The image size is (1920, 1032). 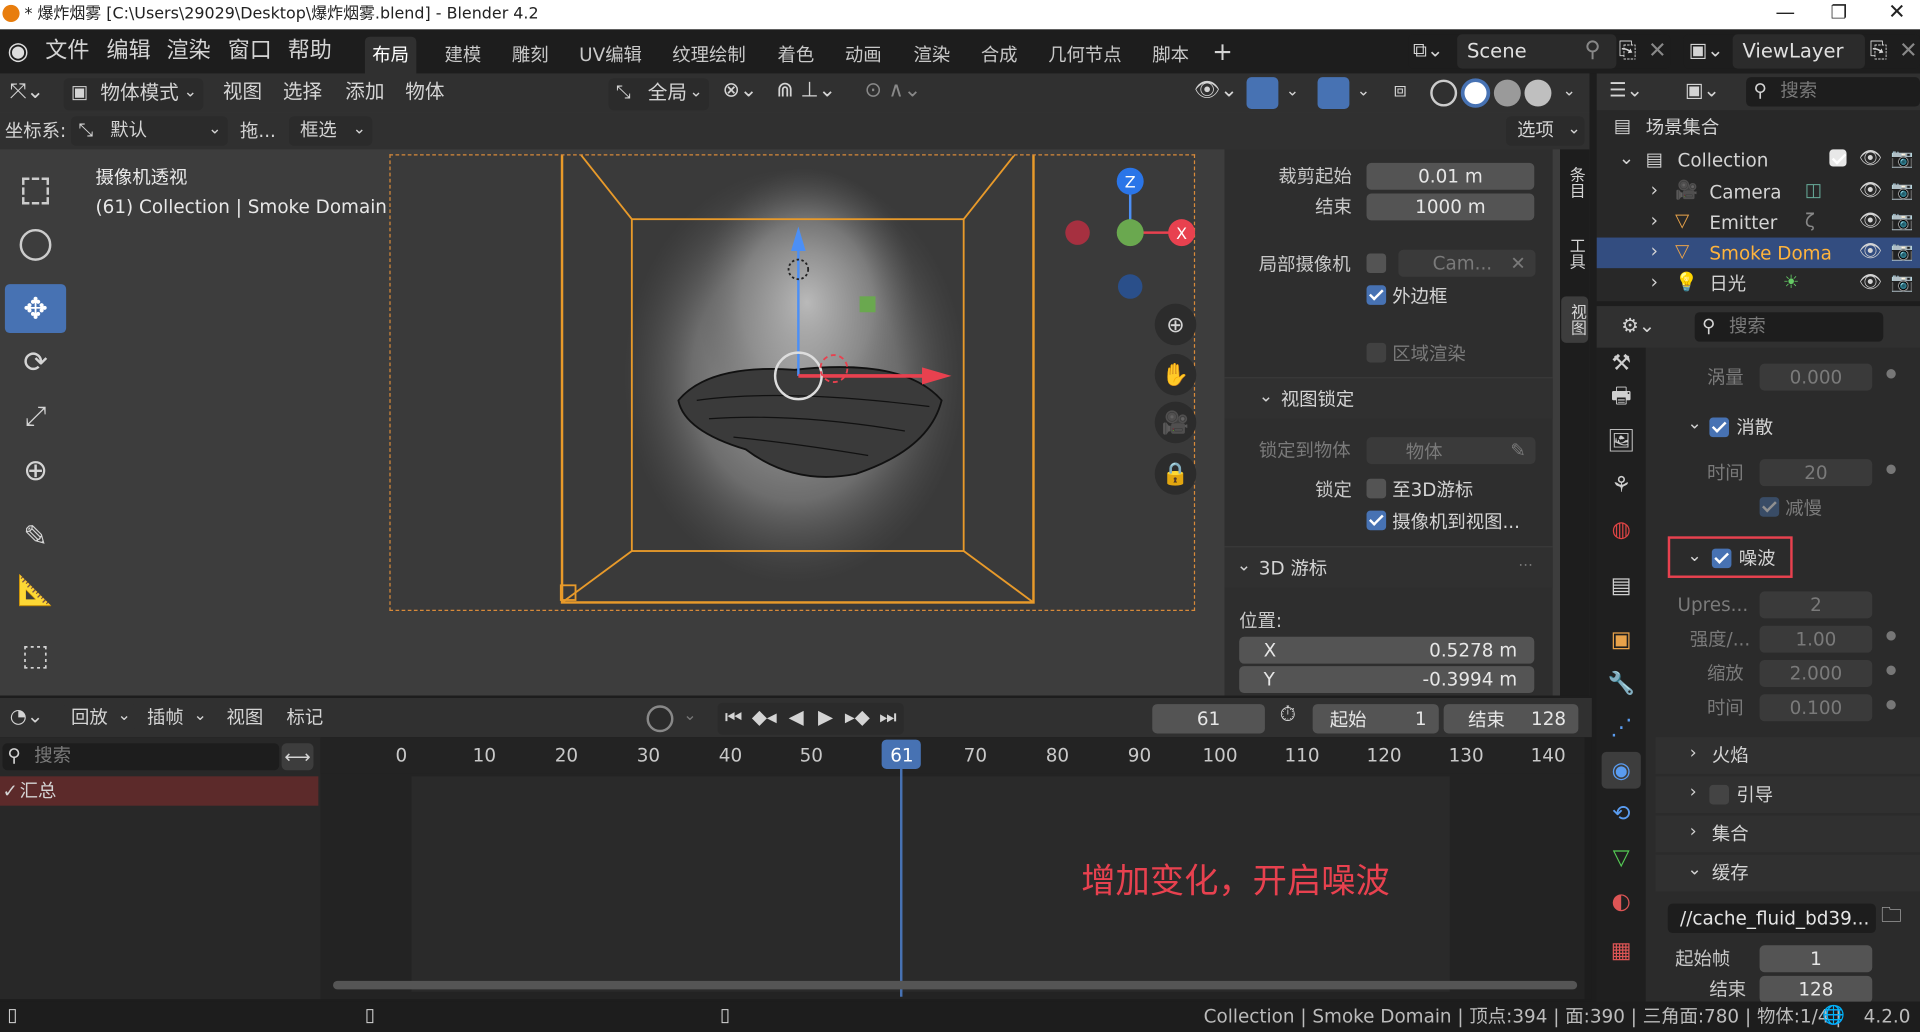 I want to click on scale-field: 2.000, so click(x=1816, y=673).